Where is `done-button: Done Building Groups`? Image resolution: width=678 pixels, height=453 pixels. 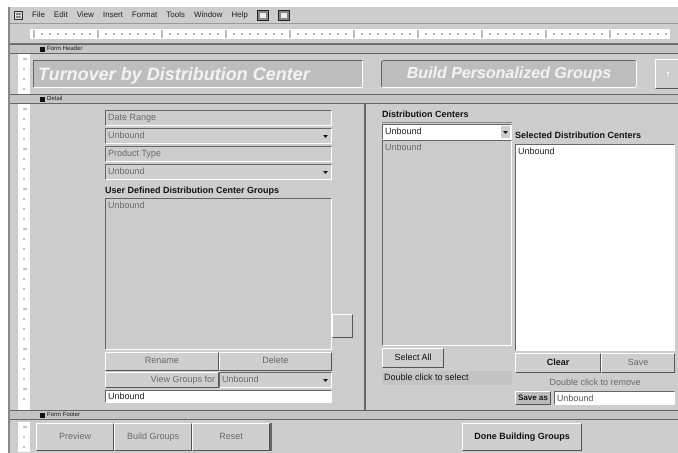
done-button: Done Building Groups is located at coordinates (522, 436).